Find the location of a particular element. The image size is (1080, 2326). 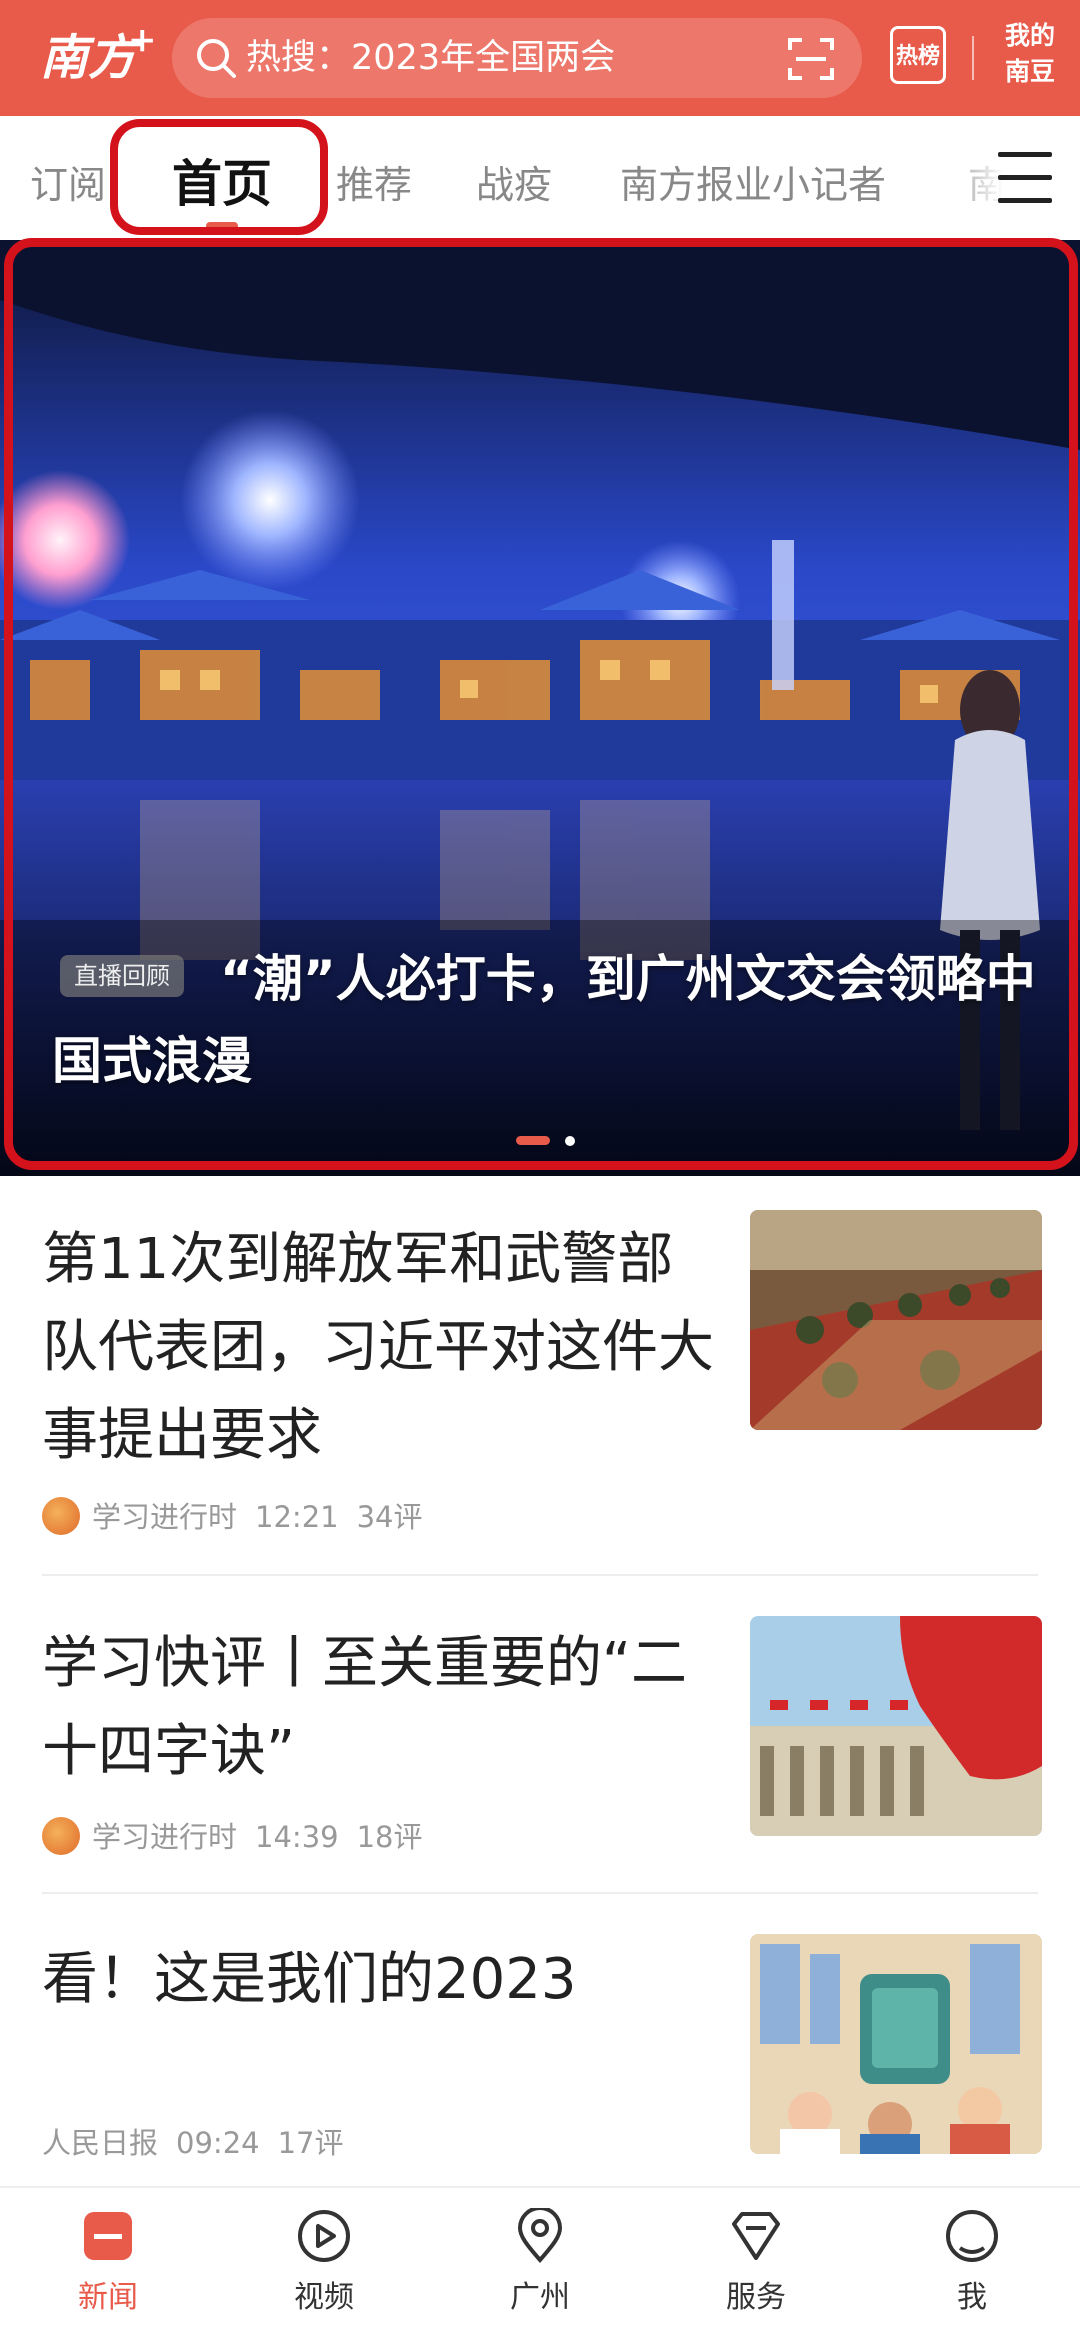

news-comments: 17评 is located at coordinates (310, 2143).